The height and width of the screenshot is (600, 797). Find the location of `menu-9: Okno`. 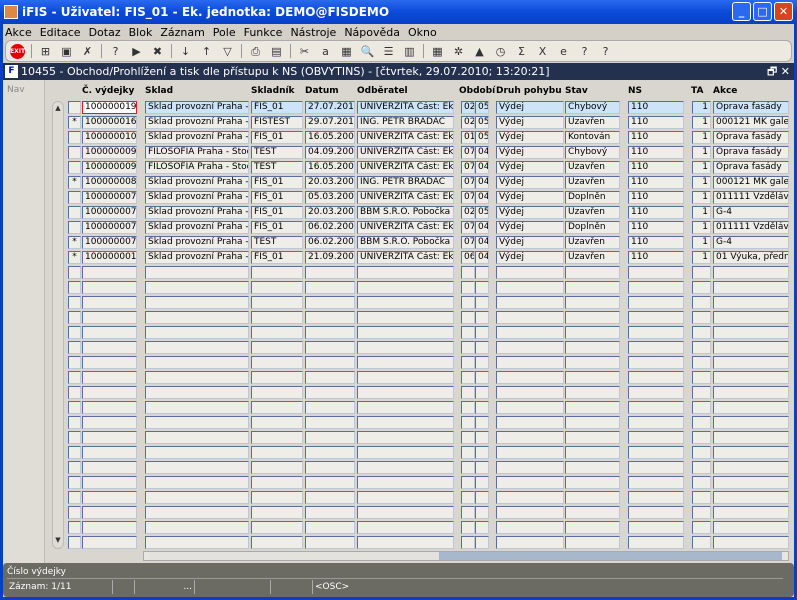

menu-9: Okno is located at coordinates (422, 32).